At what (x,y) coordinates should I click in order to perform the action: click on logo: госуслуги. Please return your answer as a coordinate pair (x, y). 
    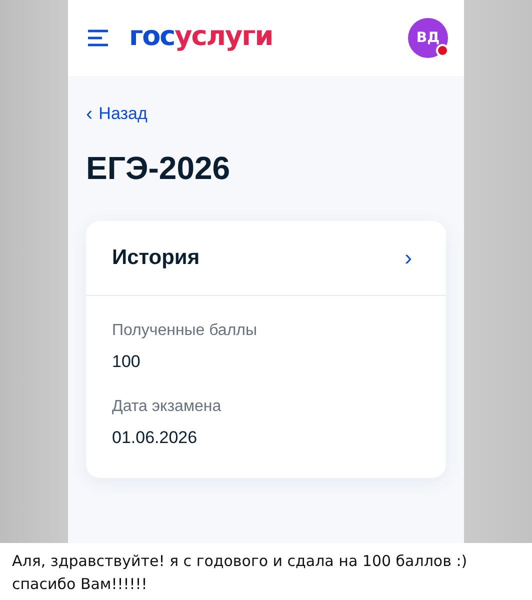
    Looking at the image, I should click on (201, 36).